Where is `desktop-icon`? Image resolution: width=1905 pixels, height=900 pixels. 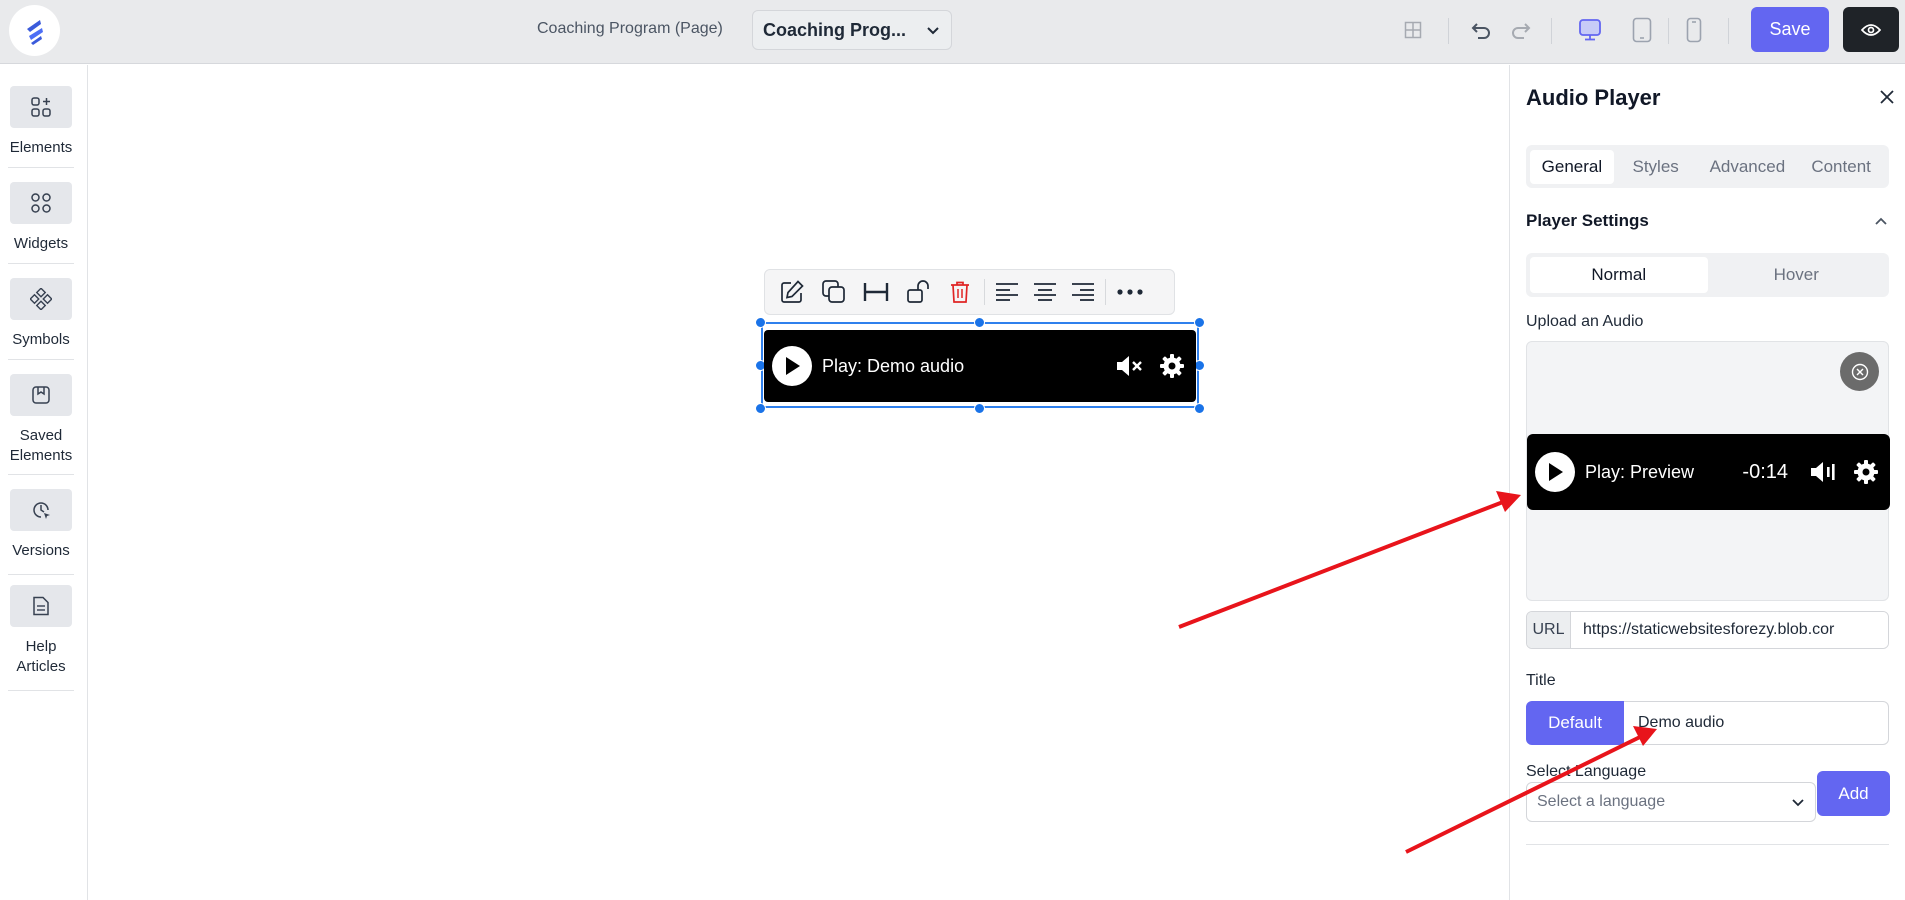 desktop-icon is located at coordinates (1590, 30).